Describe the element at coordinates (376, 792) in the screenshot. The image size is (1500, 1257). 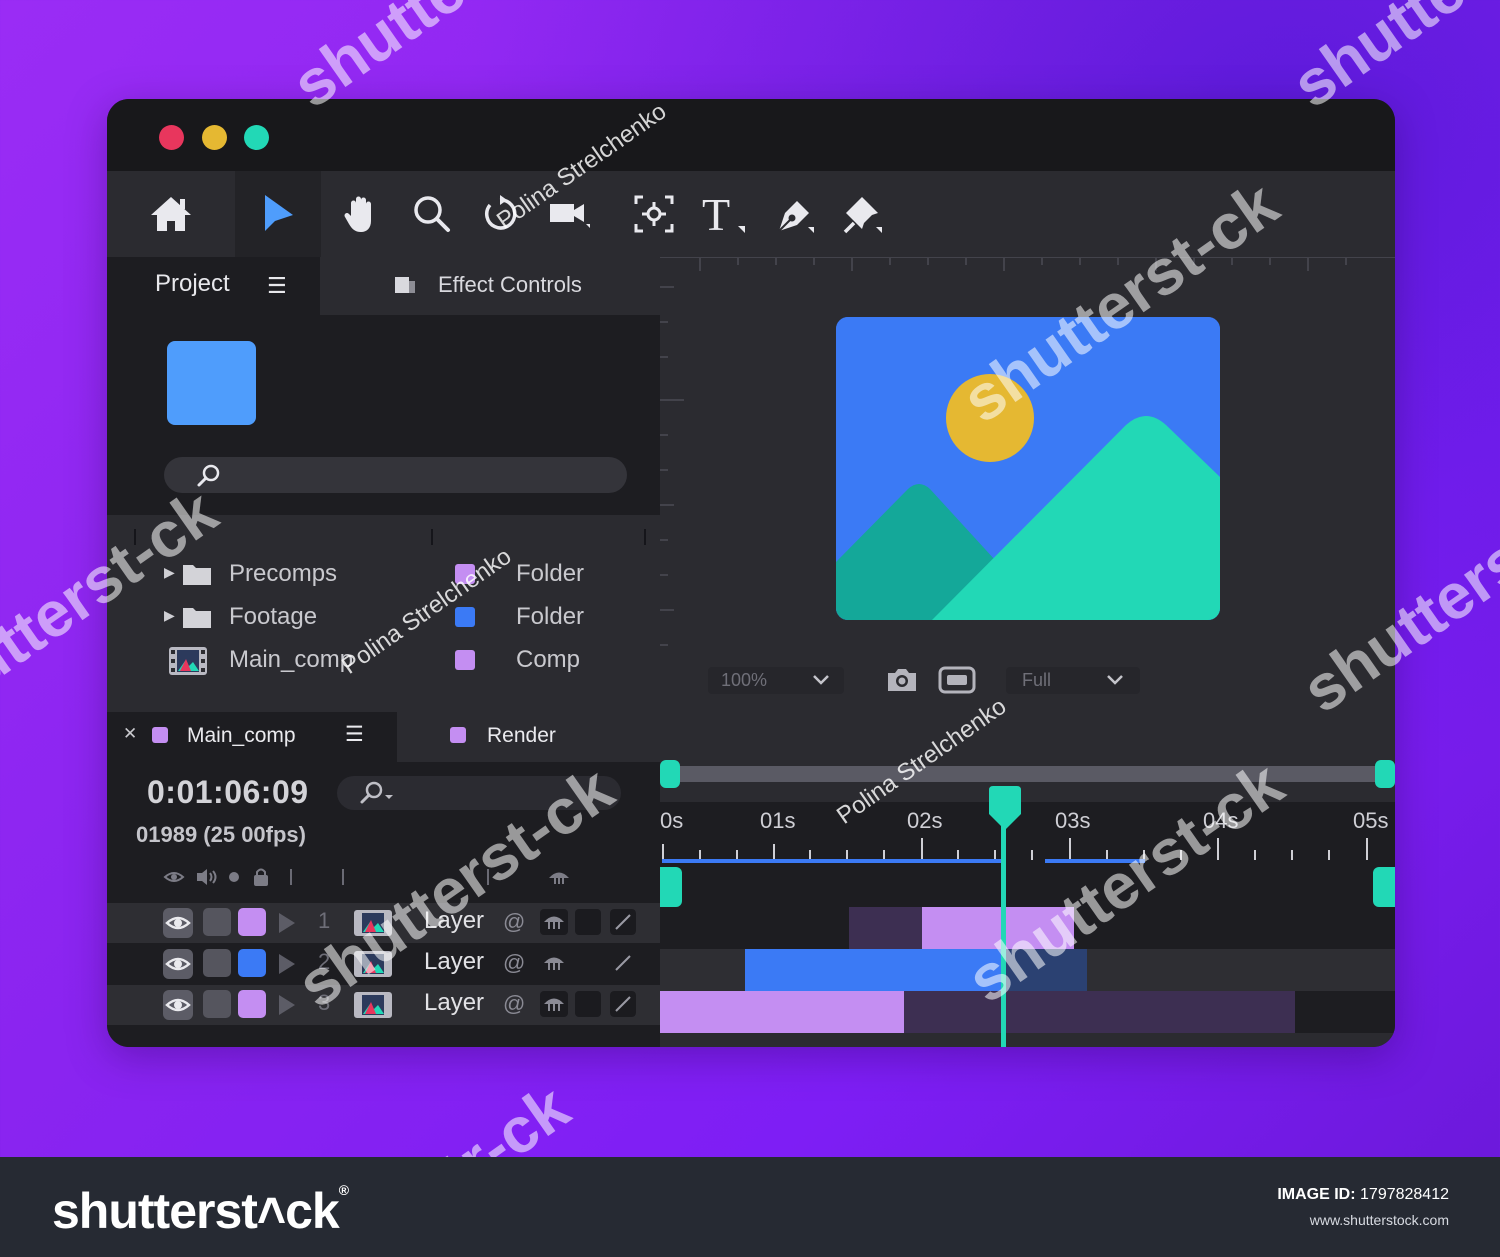
I see `search-icon` at that location.